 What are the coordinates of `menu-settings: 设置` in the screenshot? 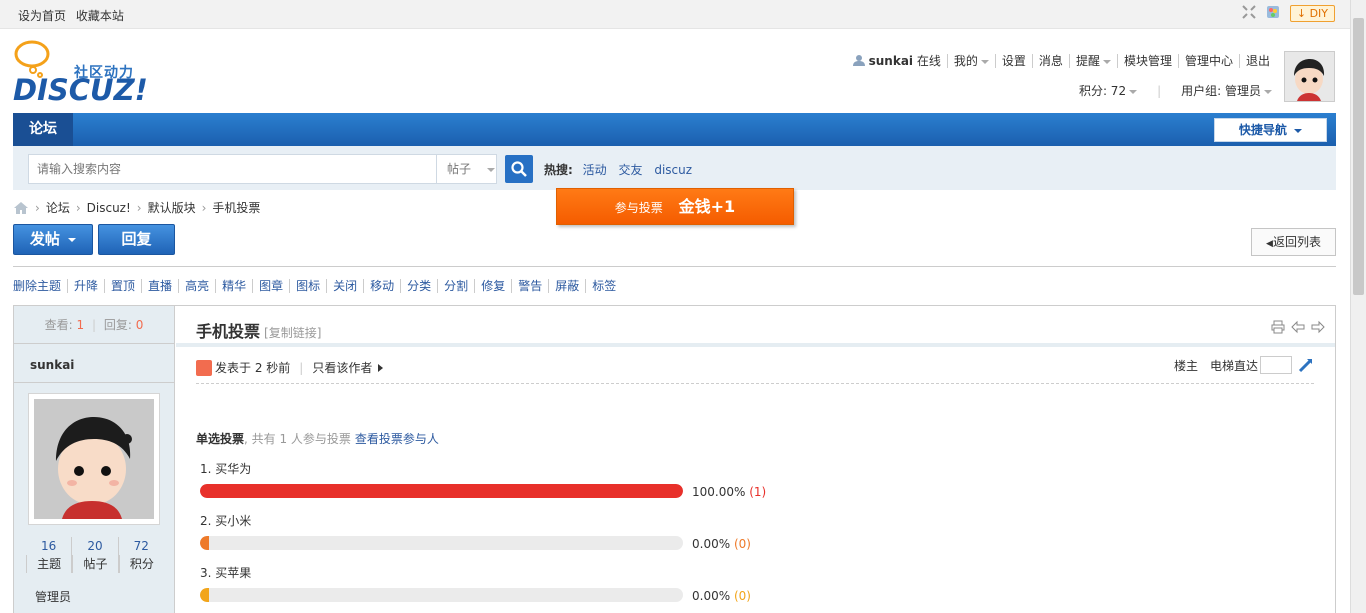 It's located at (1013, 61).